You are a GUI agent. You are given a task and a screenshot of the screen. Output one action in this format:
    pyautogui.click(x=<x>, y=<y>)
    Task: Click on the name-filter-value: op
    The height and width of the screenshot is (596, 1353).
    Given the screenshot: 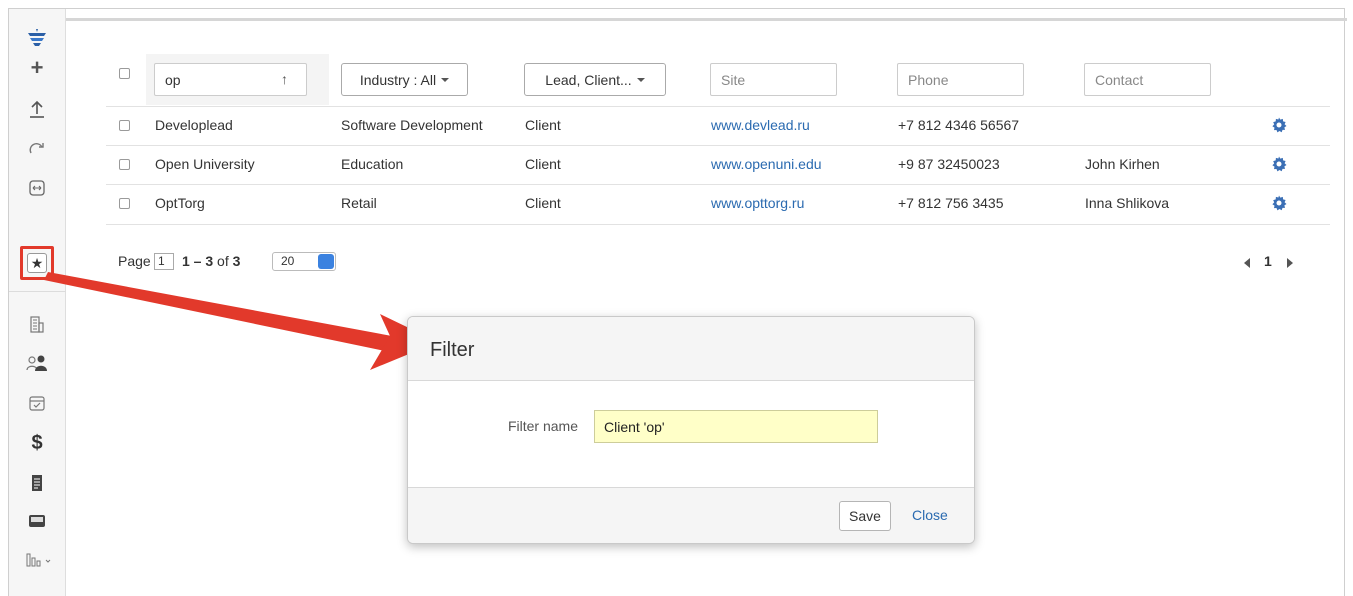 What is the action you would take?
    pyautogui.click(x=173, y=79)
    